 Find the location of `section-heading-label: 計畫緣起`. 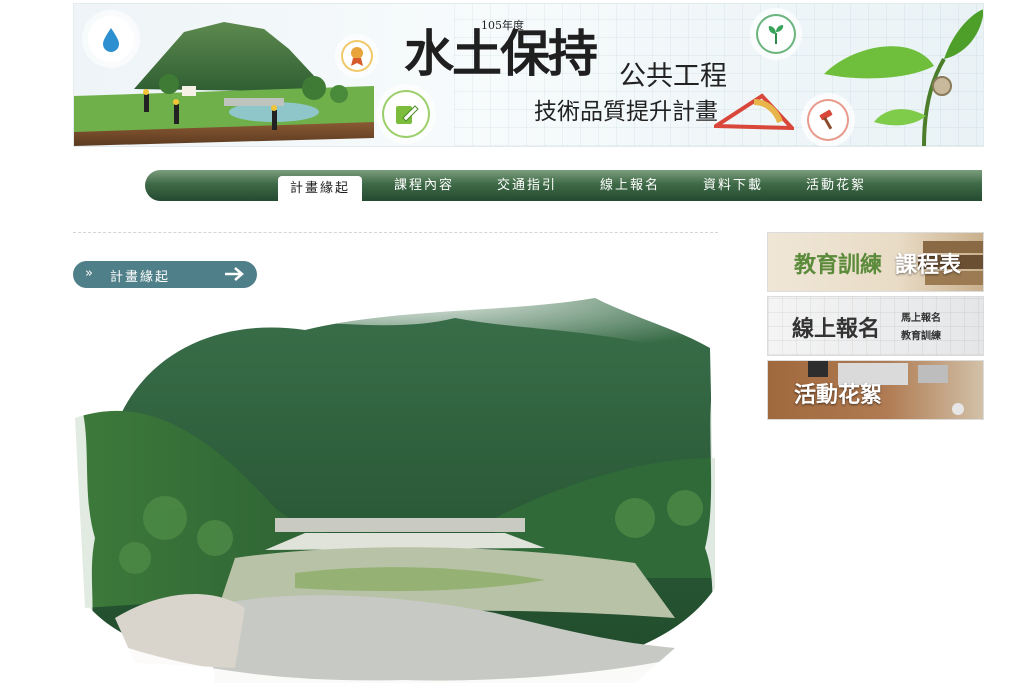

section-heading-label: 計畫緣起 is located at coordinates (140, 277).